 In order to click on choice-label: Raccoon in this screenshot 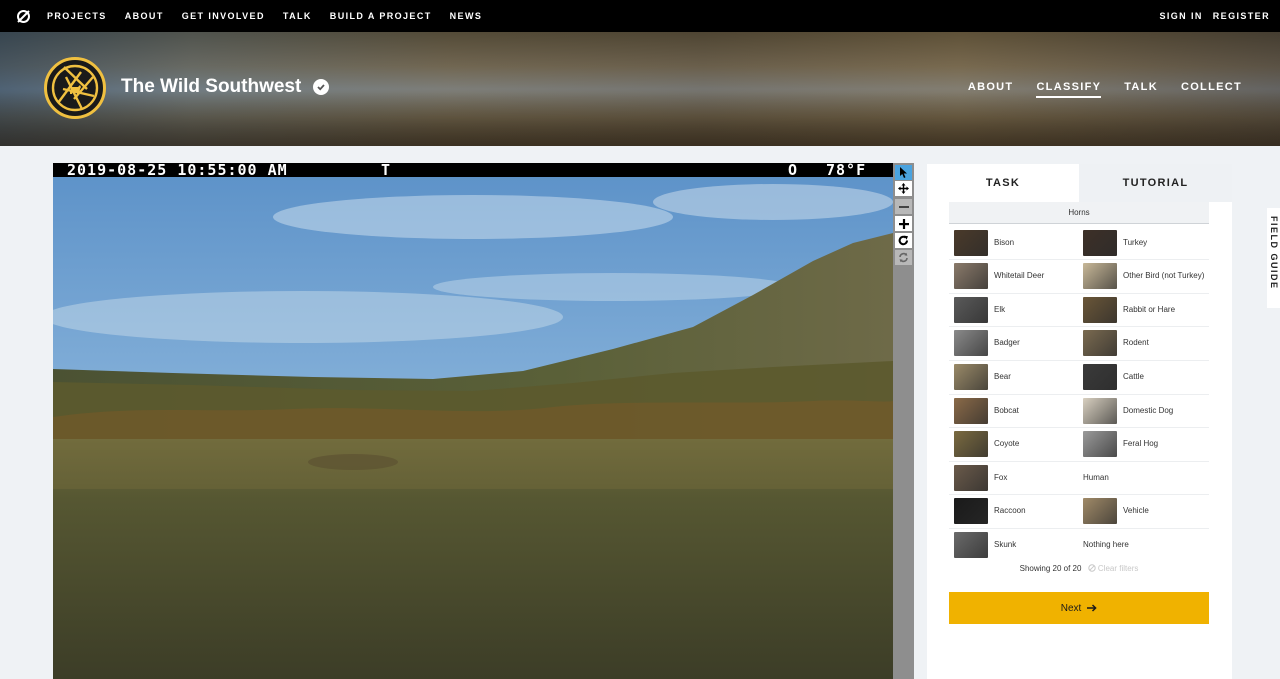, I will do `click(1010, 511)`.